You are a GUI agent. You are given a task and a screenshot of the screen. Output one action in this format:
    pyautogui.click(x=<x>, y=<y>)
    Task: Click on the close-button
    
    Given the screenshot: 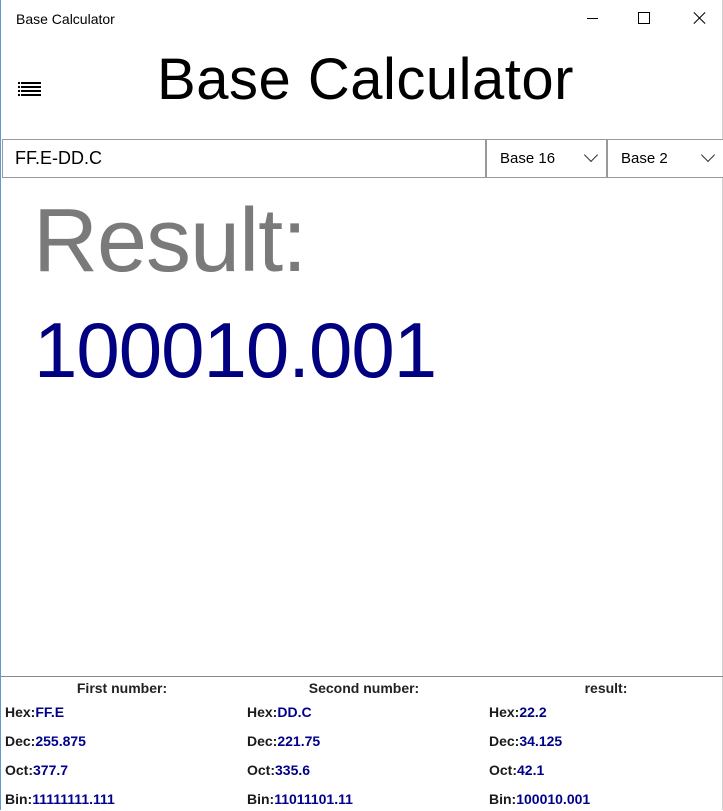 What is the action you would take?
    pyautogui.click(x=700, y=18)
    